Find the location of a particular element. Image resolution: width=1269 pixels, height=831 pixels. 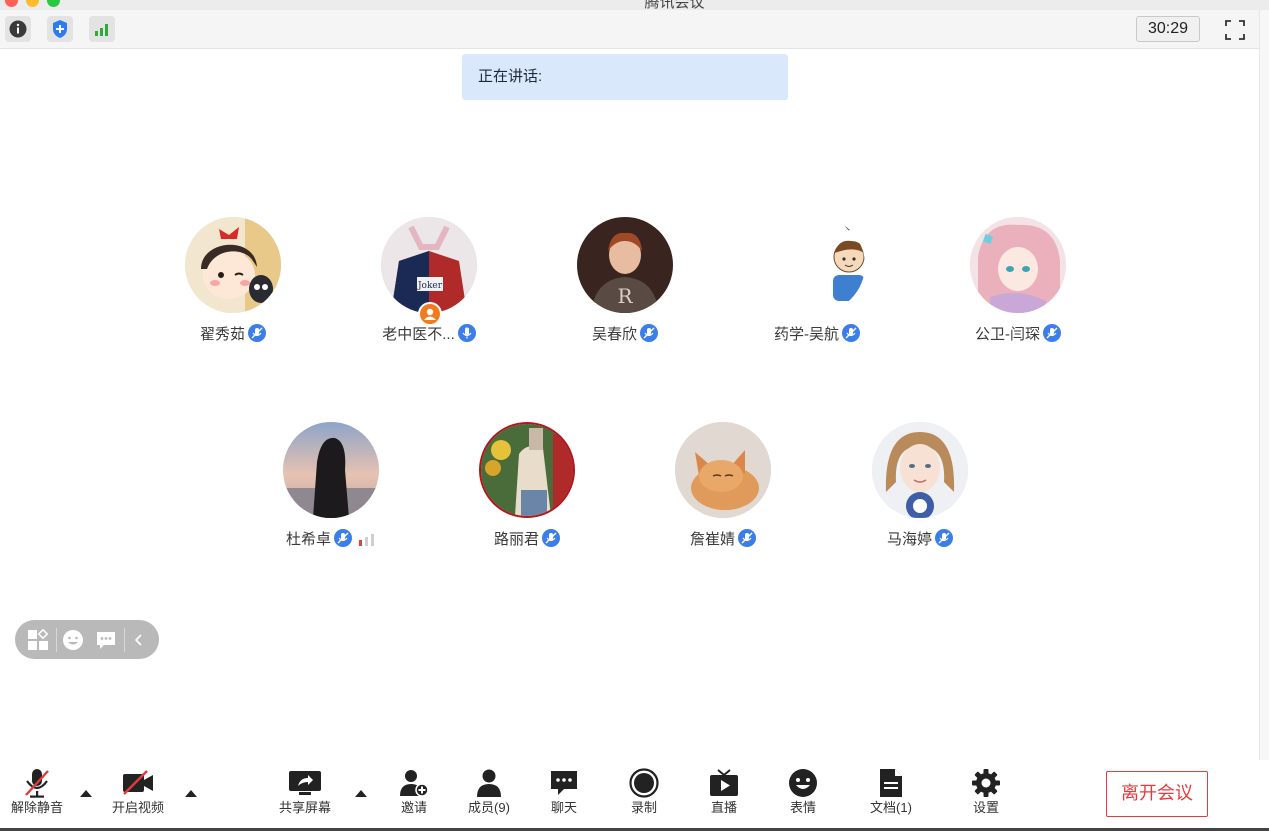

title-bar: 腾讯会议 is located at coordinates (634, 5).